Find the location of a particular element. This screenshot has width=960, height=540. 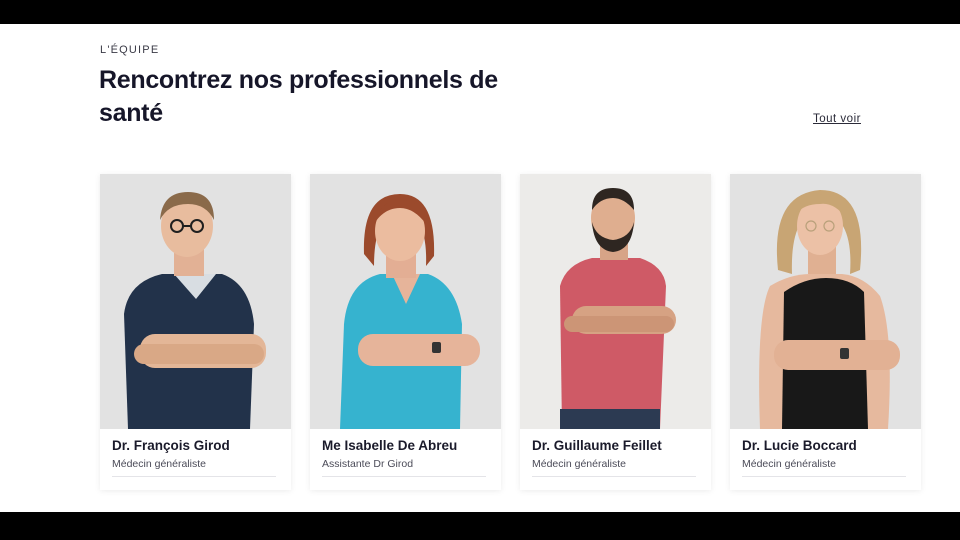

team-member-name: Dr. François Girod is located at coordinates (171, 445).